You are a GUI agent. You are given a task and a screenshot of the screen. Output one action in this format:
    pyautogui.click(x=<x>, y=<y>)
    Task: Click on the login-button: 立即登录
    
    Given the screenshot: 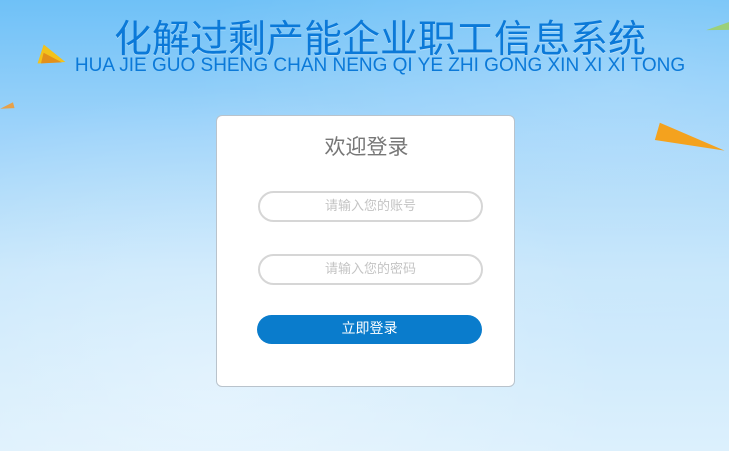 What is the action you would take?
    pyautogui.click(x=369, y=329)
    